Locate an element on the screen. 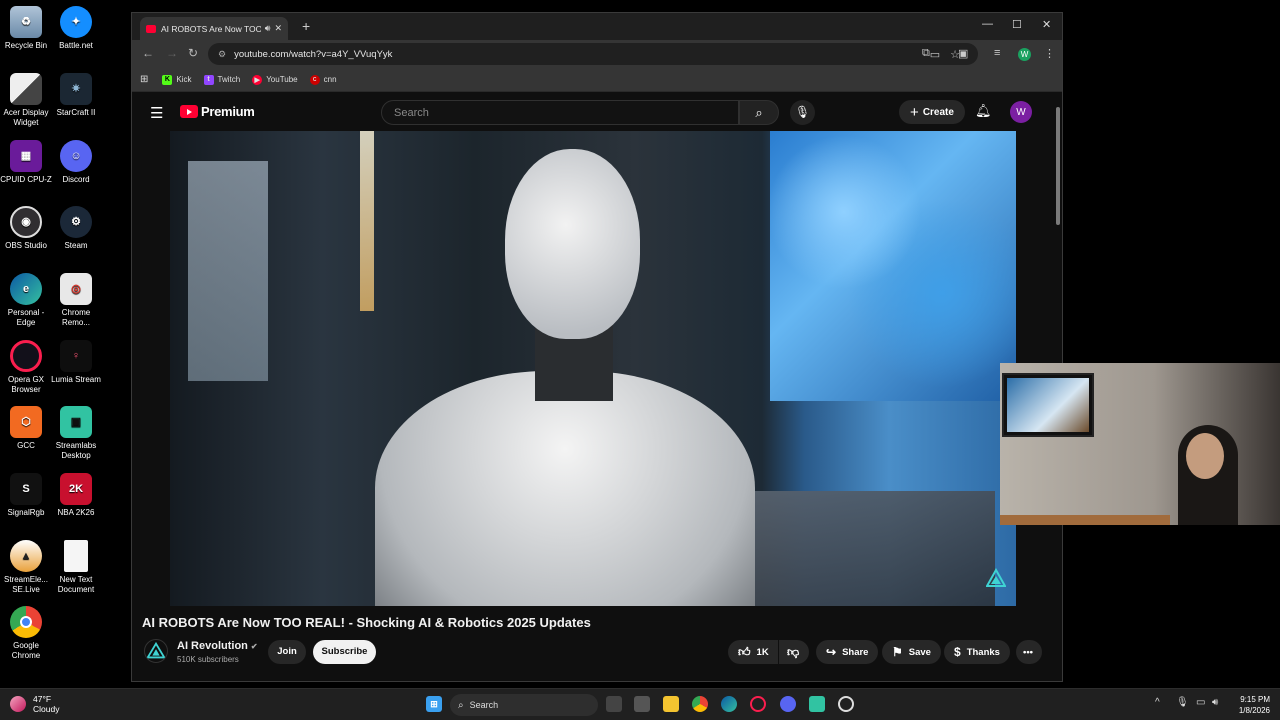  minimize-icon: — is located at coordinates (987, 24).